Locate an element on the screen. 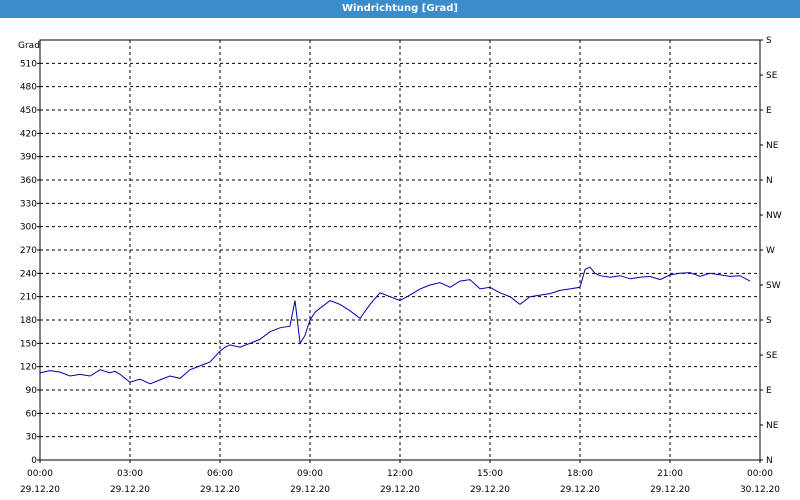 This screenshot has width=800, height=500. y-tick-label: 30 is located at coordinates (32, 438).